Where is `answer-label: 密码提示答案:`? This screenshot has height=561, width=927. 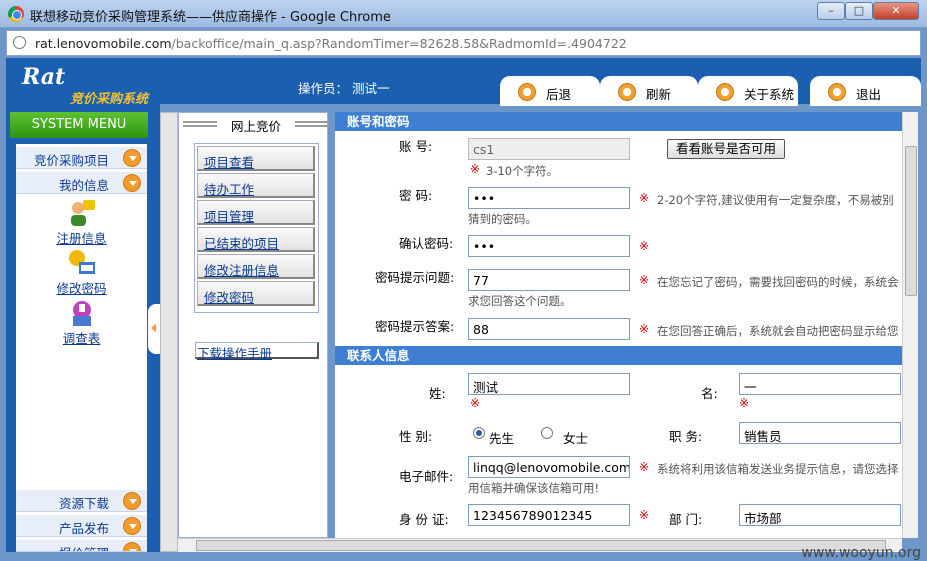 answer-label: 密码提示答案: is located at coordinates (415, 326).